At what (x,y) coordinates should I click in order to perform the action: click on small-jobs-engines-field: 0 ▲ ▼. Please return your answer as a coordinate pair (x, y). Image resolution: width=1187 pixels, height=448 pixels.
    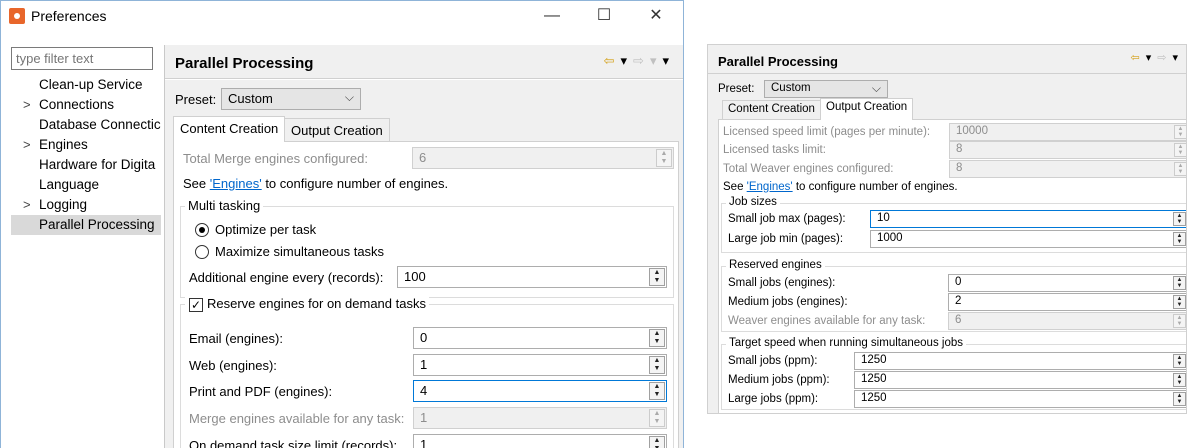
    Looking at the image, I should click on (1067, 283).